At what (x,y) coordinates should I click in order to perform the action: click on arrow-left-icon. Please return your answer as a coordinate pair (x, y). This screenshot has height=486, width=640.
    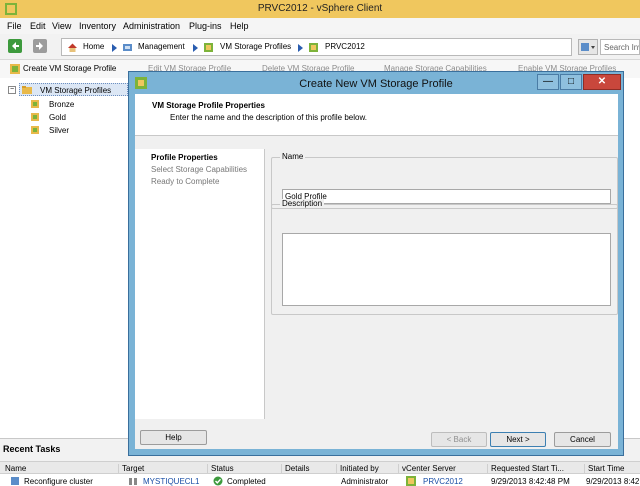
    Looking at the image, I should click on (15, 46).